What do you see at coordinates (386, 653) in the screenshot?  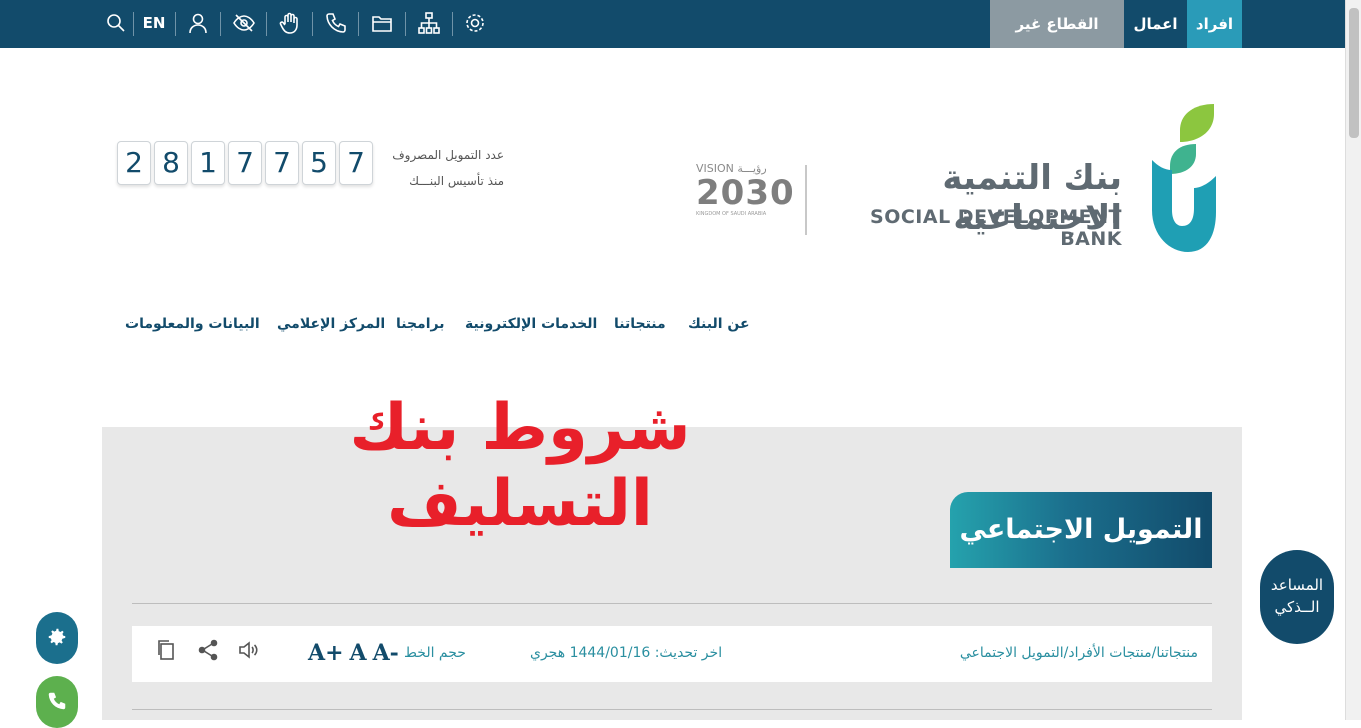 I see `font-decrease-button: A-` at bounding box center [386, 653].